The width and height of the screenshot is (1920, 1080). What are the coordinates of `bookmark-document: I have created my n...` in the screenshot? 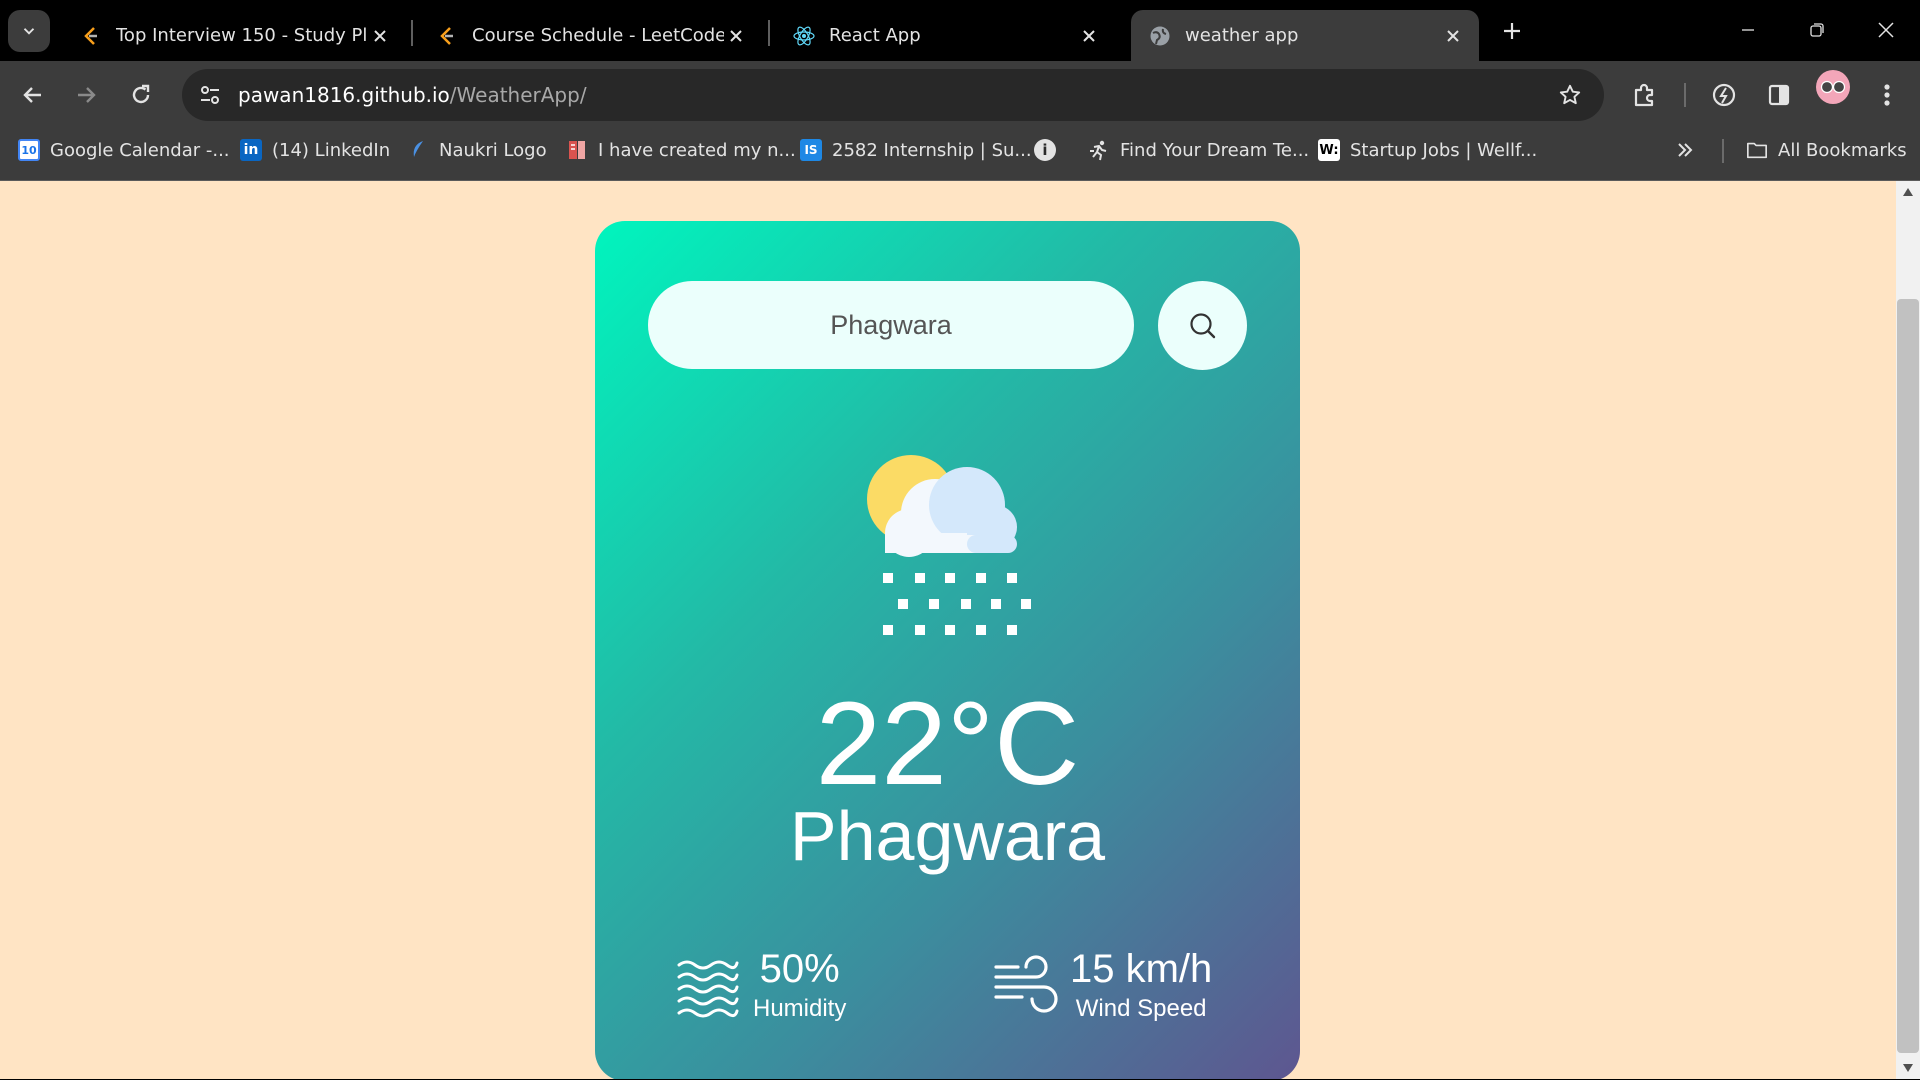 It's located at (681, 150).